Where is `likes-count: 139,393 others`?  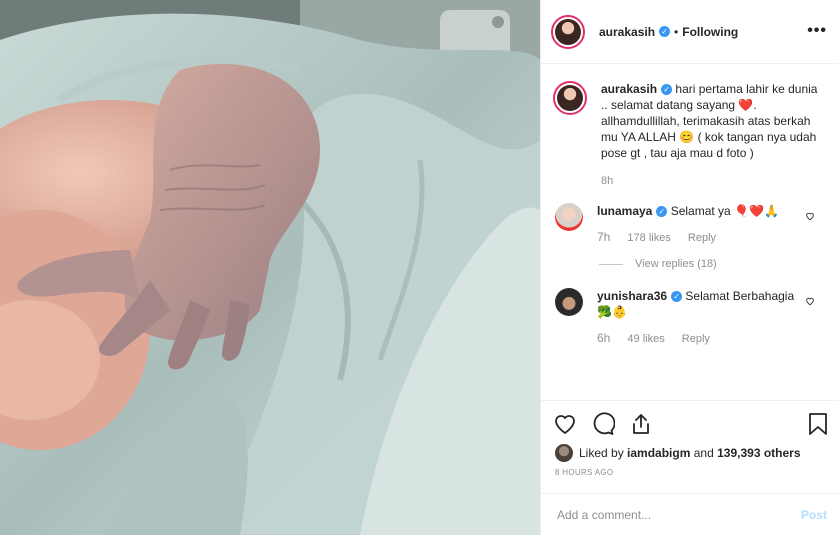 likes-count: 139,393 others is located at coordinates (758, 453).